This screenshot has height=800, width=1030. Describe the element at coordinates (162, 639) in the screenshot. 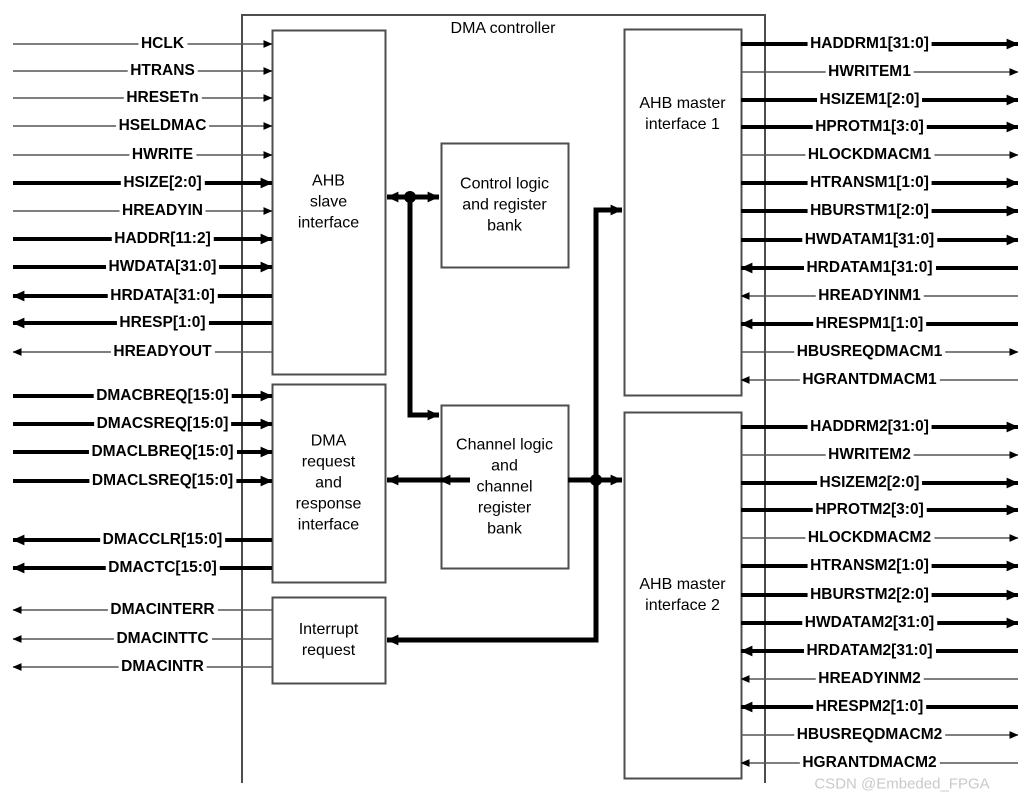

I see `signal-label-dmacinttc: DMACINTTC` at that location.